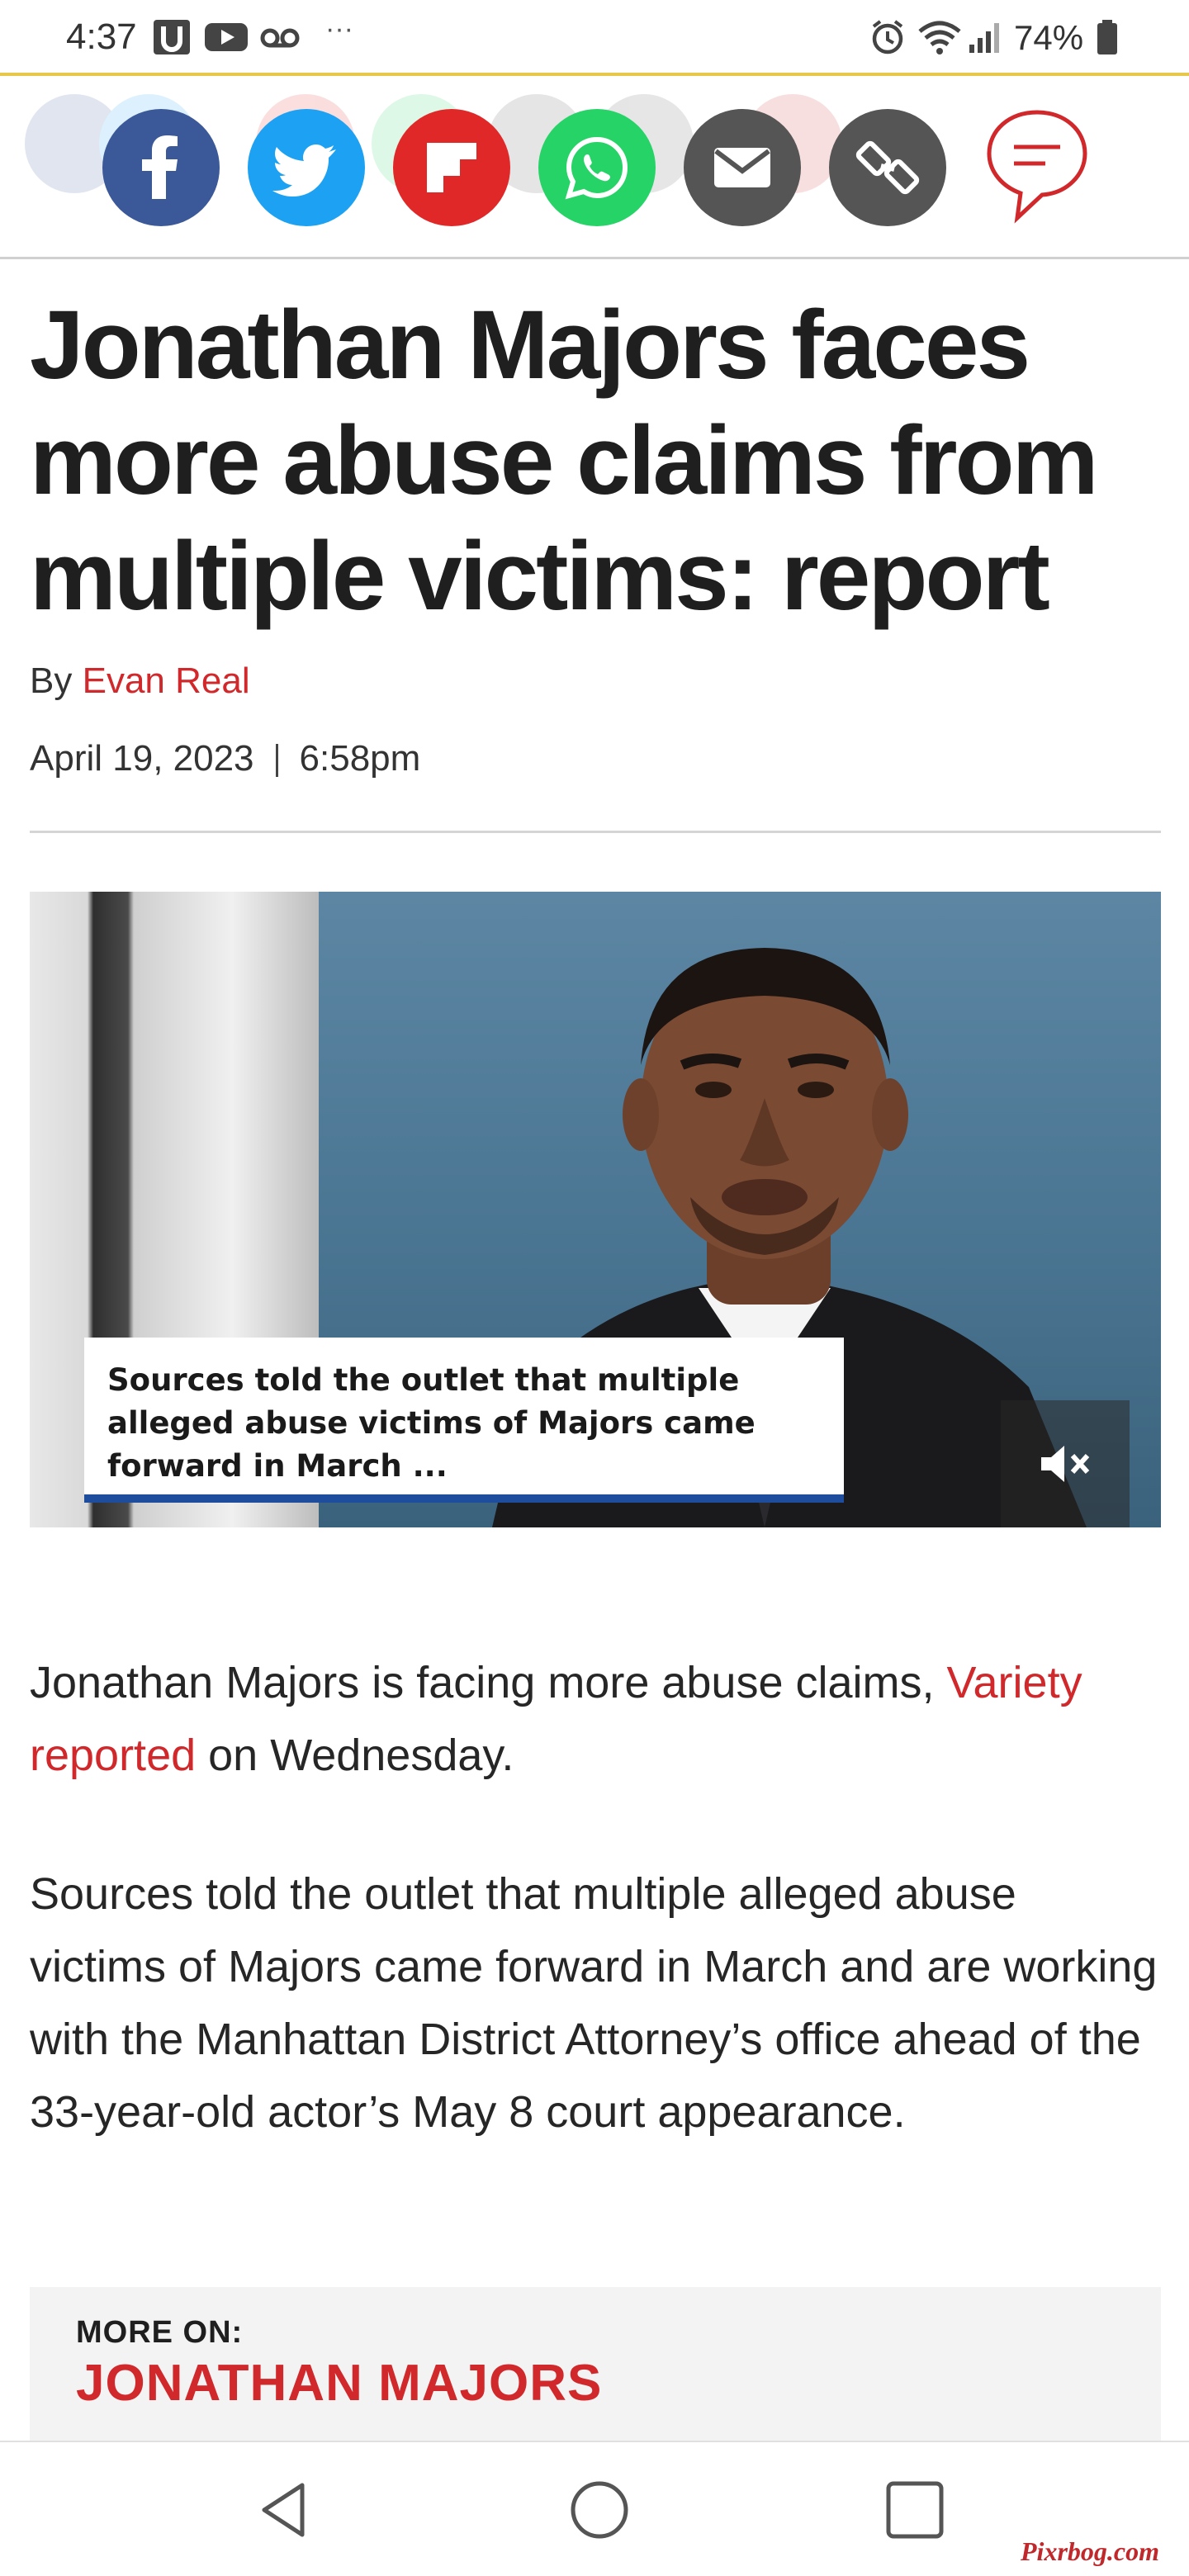 This screenshot has height=2576, width=1189. I want to click on more-on-module: MORE ON: JONATHAN MAJORS, so click(595, 2364).